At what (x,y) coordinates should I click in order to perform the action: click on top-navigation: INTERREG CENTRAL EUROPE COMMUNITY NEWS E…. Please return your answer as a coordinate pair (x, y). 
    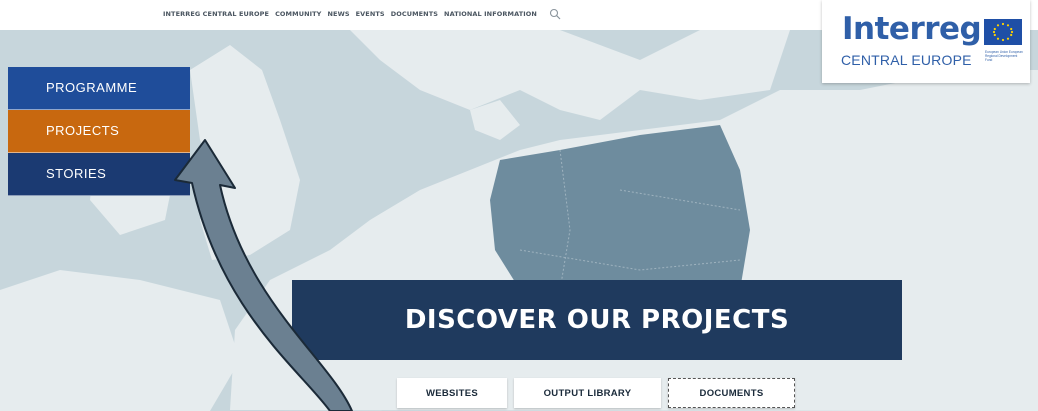
    Looking at the image, I should click on (362, 14).